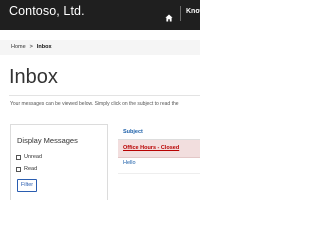  I want to click on home-icon-glyph, so click(169, 18).